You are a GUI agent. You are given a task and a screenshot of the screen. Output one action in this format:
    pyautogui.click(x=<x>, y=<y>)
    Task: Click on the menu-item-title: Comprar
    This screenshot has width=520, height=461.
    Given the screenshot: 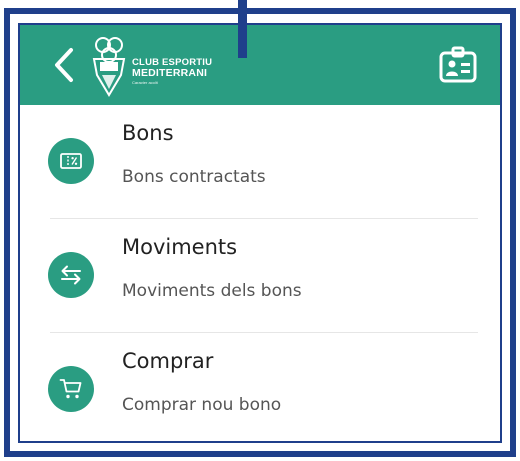 What is the action you would take?
    pyautogui.click(x=168, y=361)
    